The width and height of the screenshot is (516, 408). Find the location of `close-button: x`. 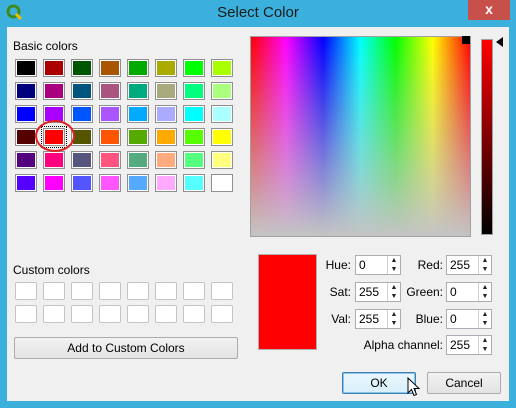

close-button: x is located at coordinates (489, 10).